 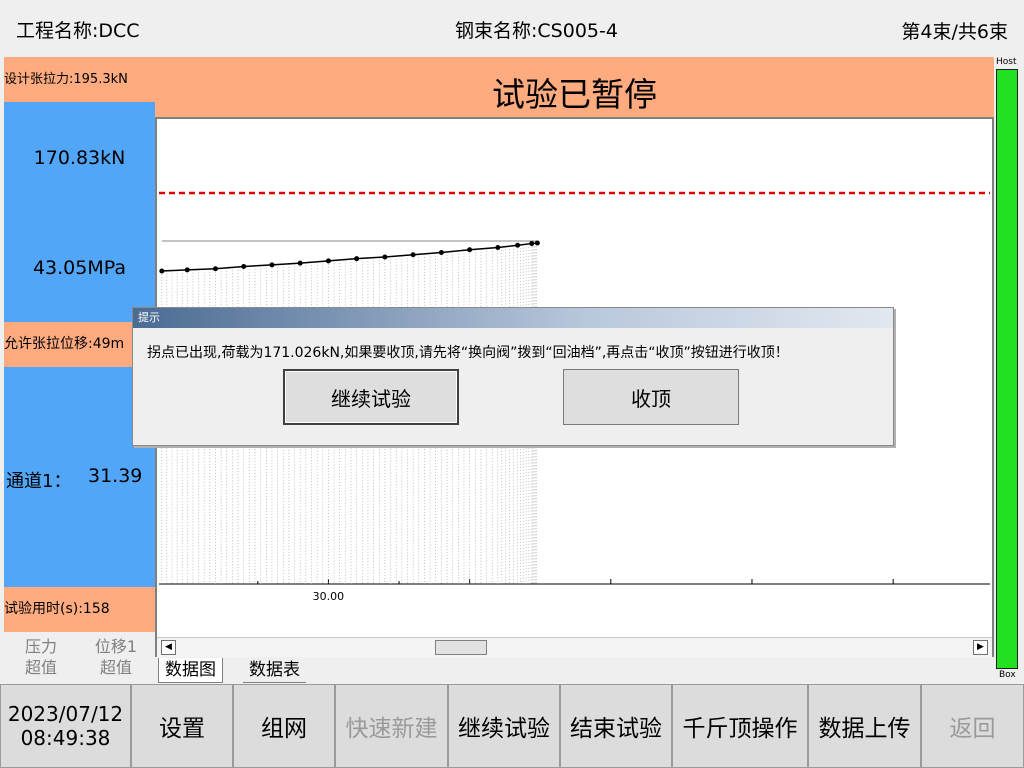 What do you see at coordinates (182, 726) in the screenshot?
I see `settings-button: 设置` at bounding box center [182, 726].